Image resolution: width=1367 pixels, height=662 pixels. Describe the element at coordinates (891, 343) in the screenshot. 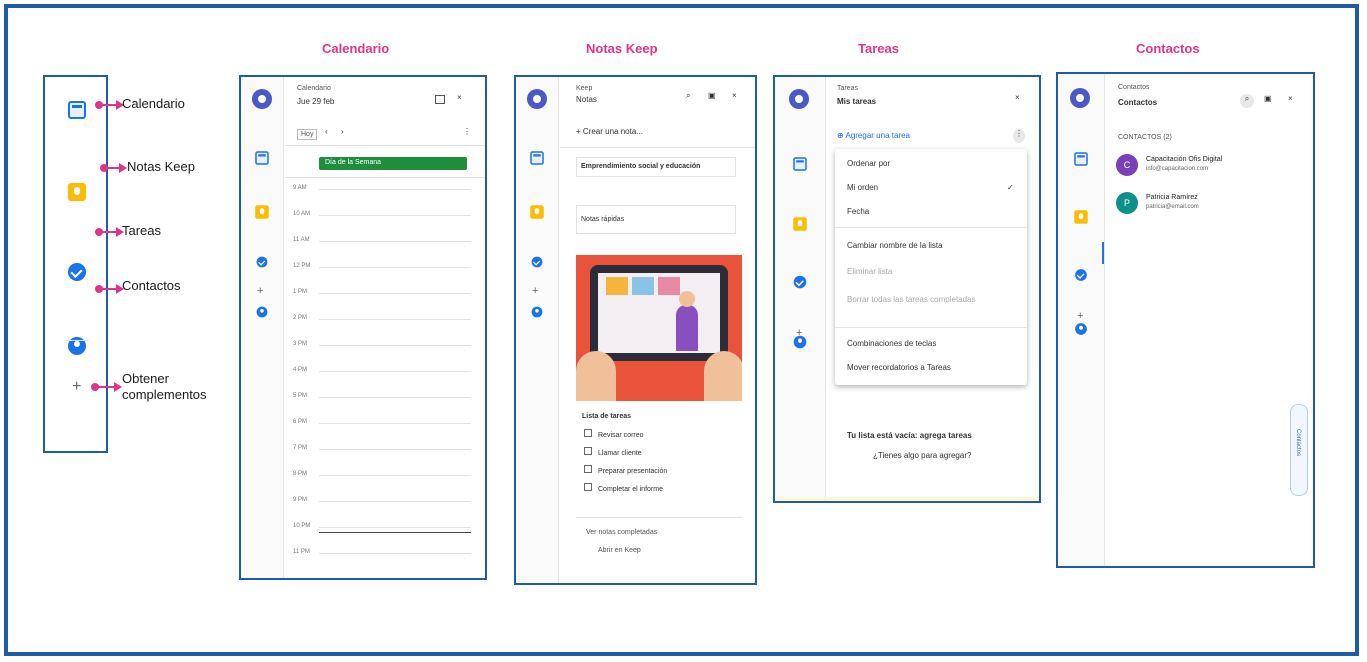

I see `menu-item: Combinaciones de teclas` at that location.